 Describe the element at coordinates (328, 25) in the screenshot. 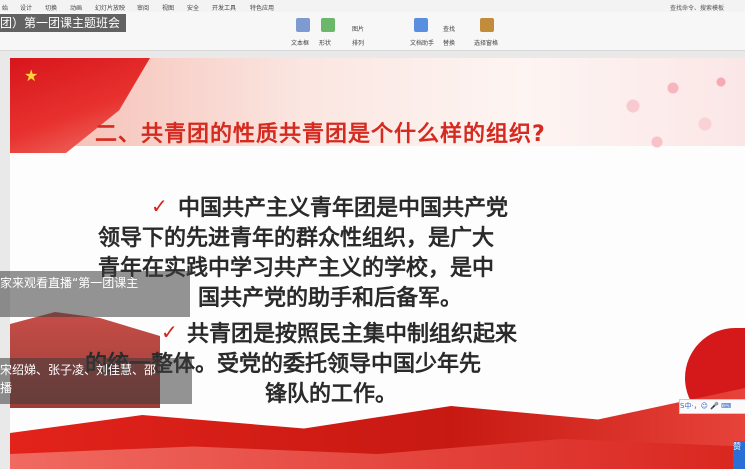

I see `shape-icon` at that location.